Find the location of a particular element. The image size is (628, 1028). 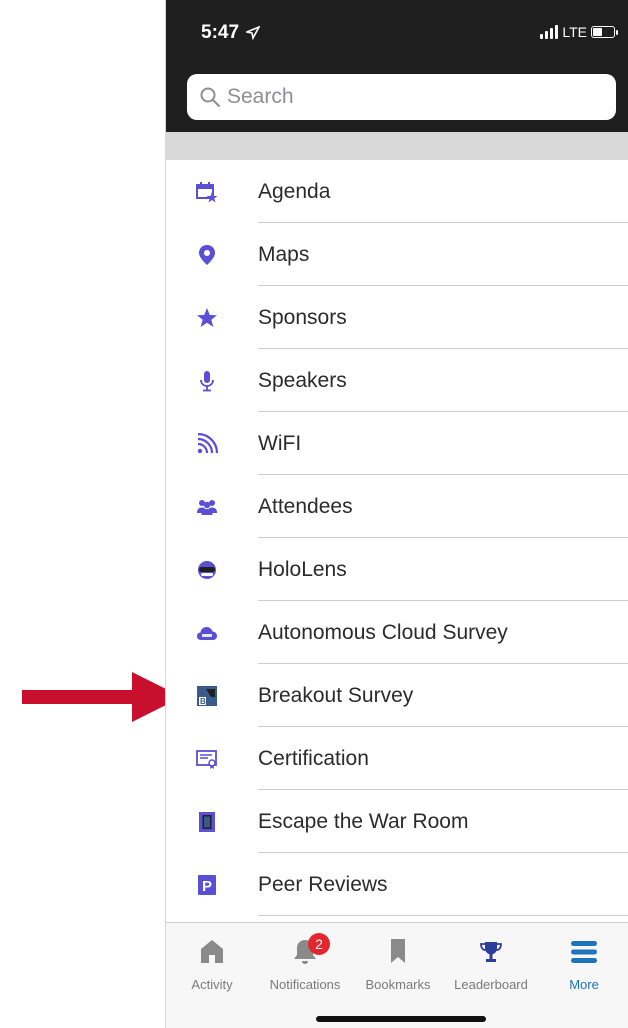

tab-leaderboard: Leaderboard is located at coordinates (491, 966).